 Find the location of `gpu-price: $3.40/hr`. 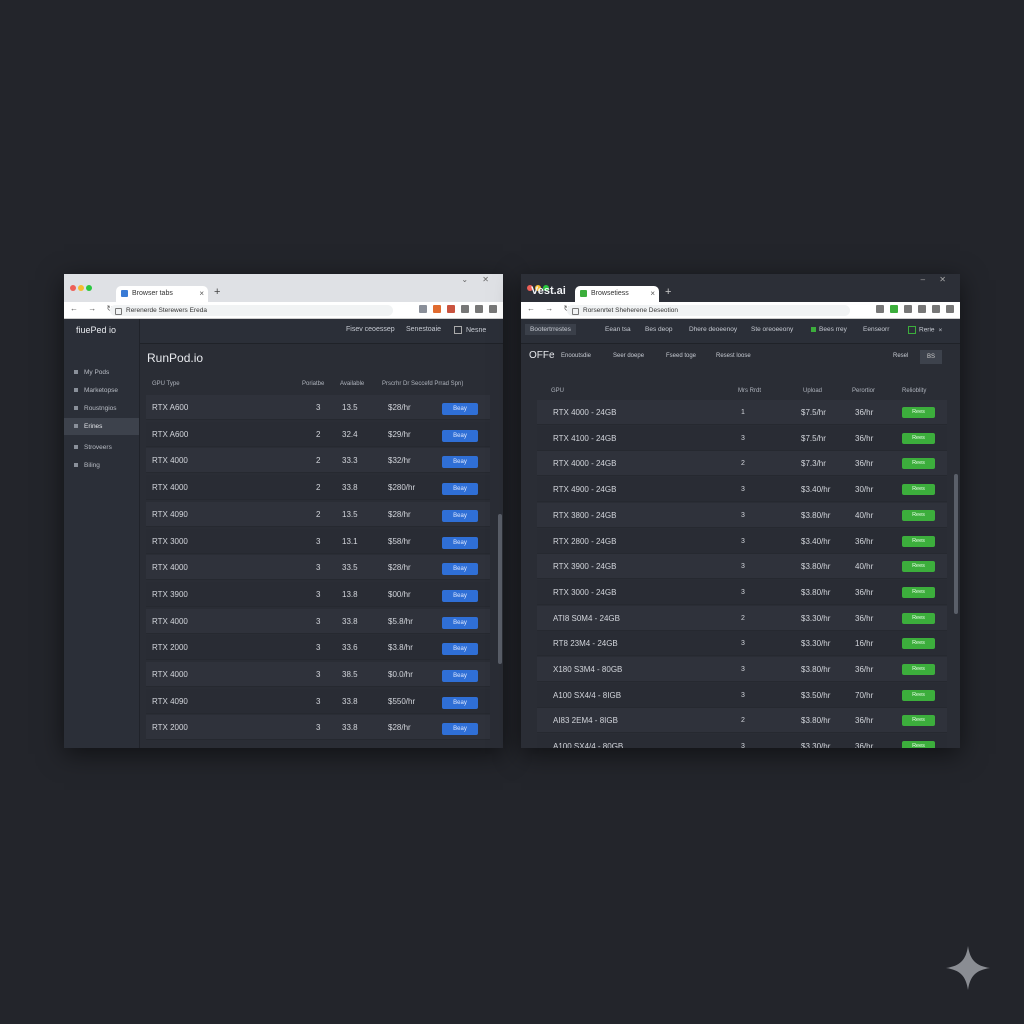

gpu-price: $3.40/hr is located at coordinates (816, 490).